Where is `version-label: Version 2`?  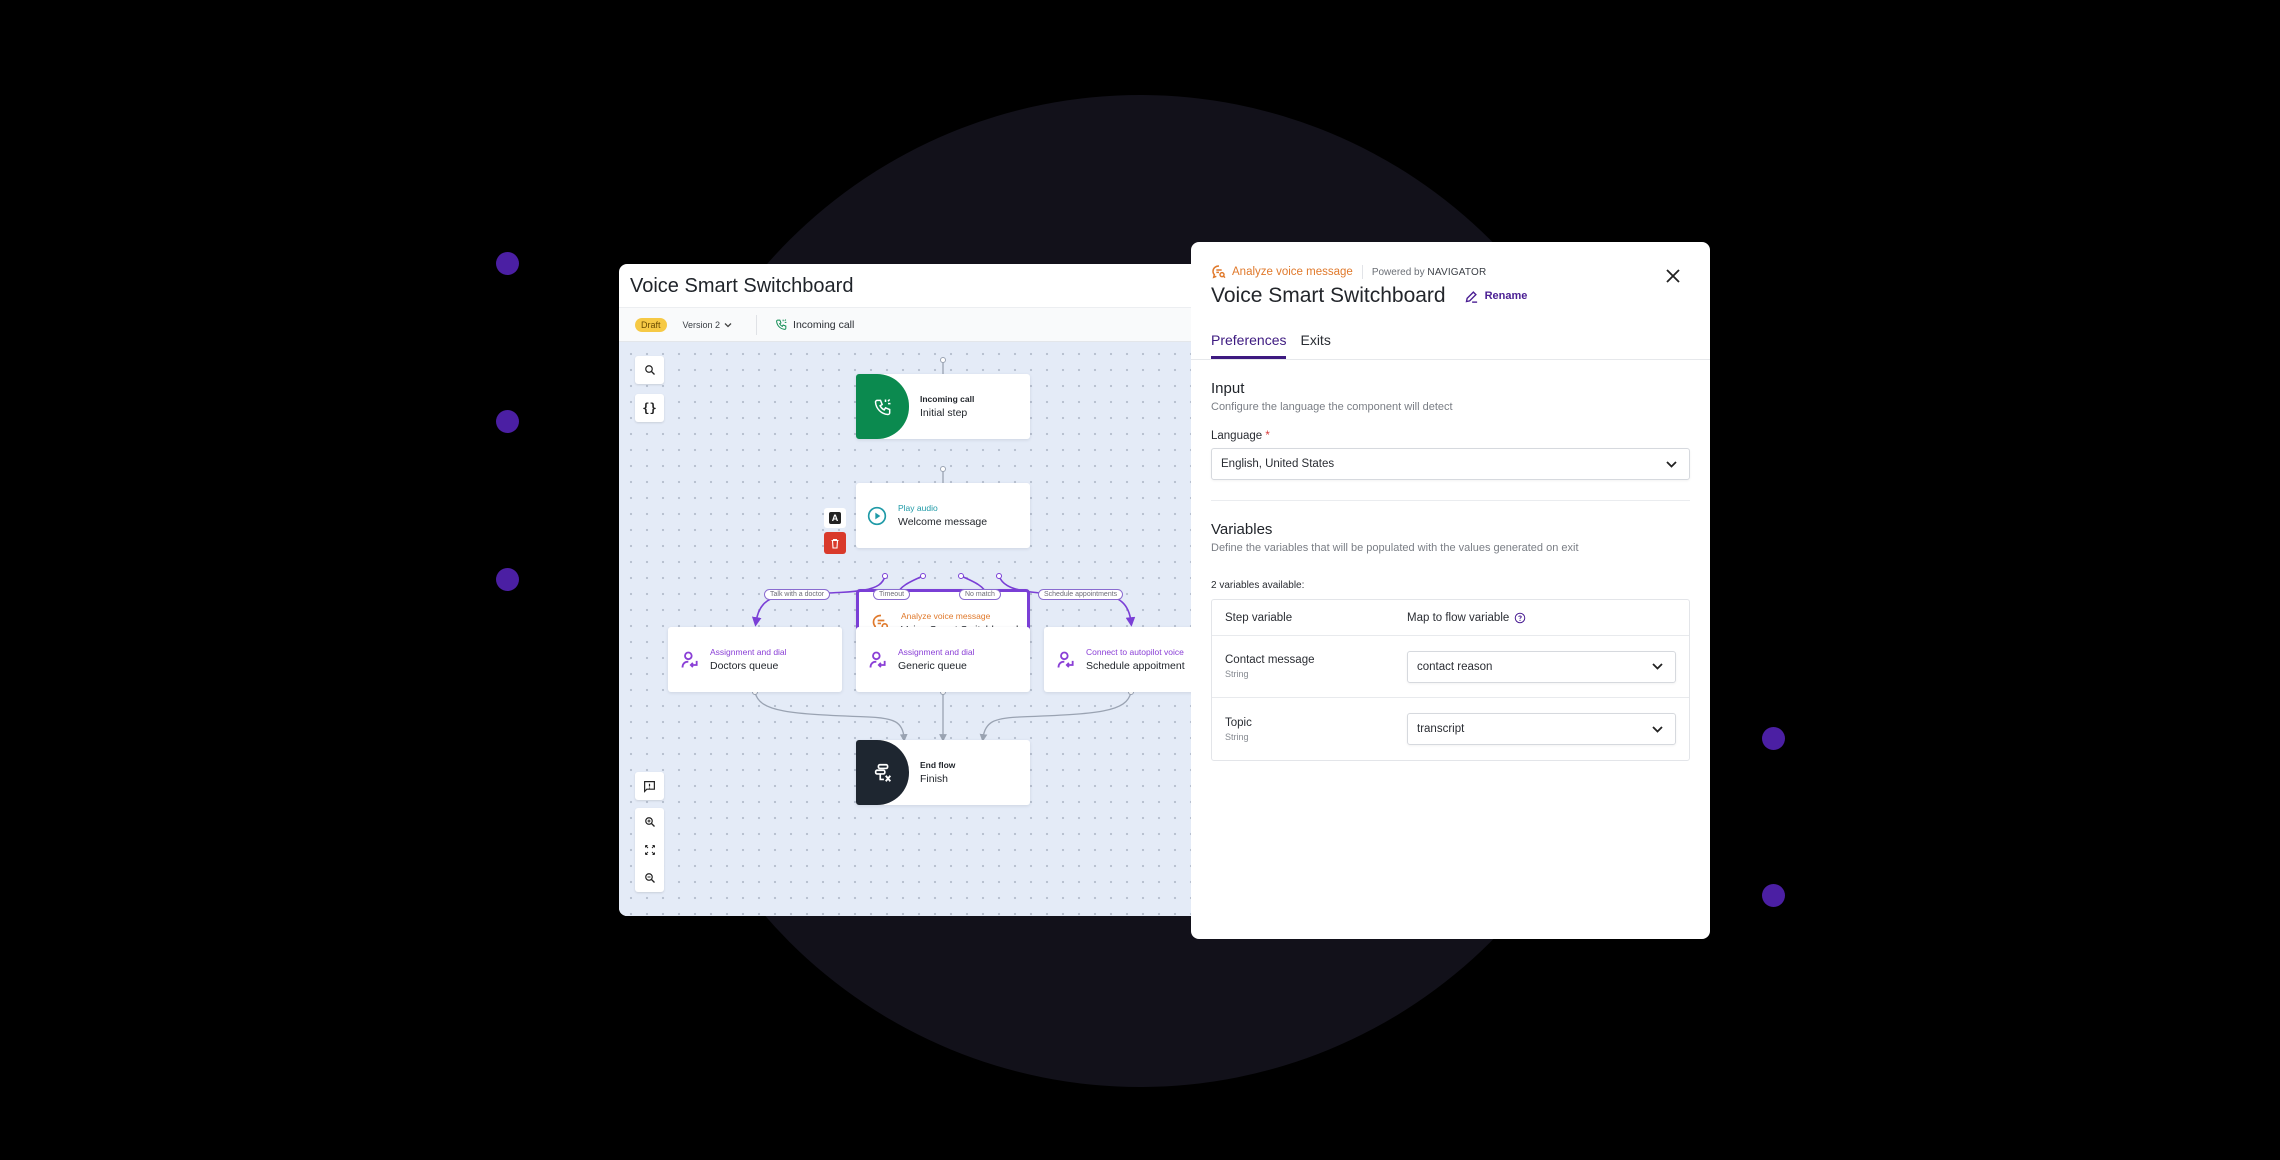 version-label: Version 2 is located at coordinates (701, 324).